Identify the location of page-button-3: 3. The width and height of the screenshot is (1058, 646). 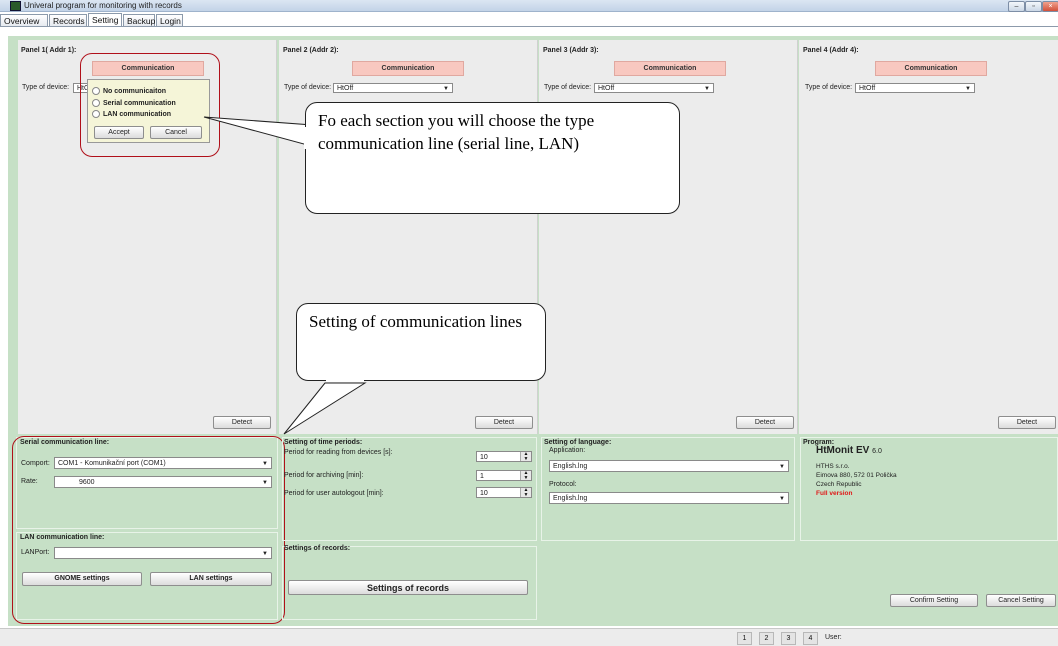
(788, 638).